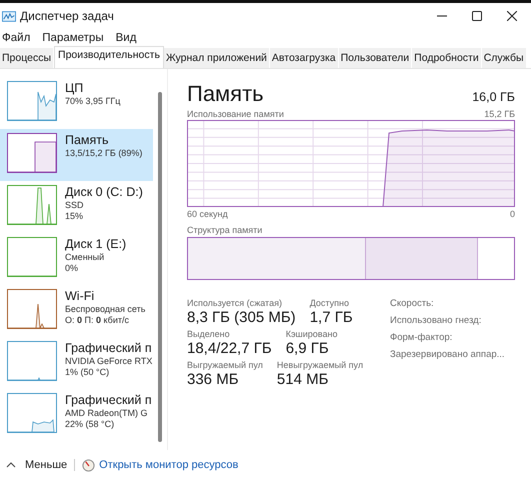  I want to click on stat-value: 336 МБ, so click(213, 379).